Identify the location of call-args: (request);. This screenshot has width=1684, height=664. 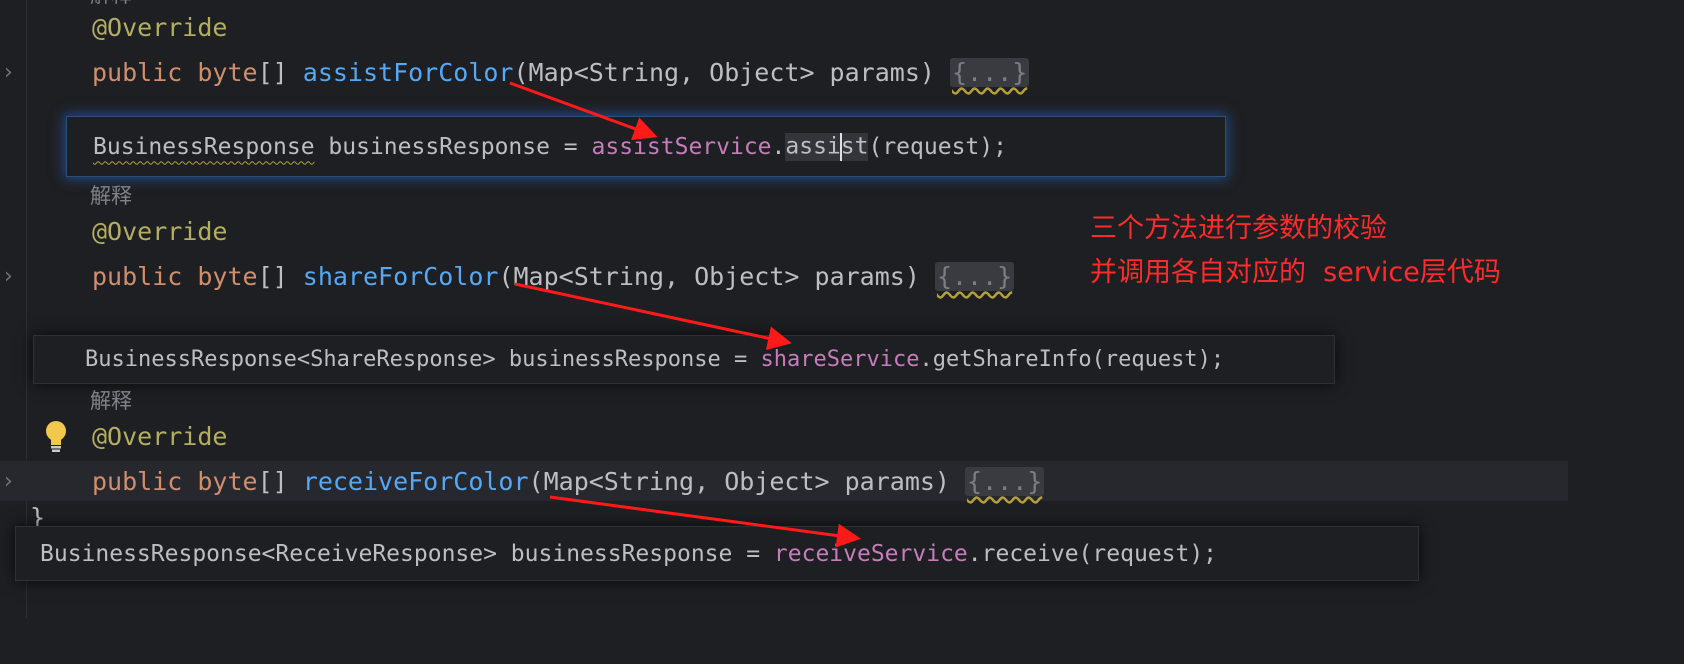
(937, 146).